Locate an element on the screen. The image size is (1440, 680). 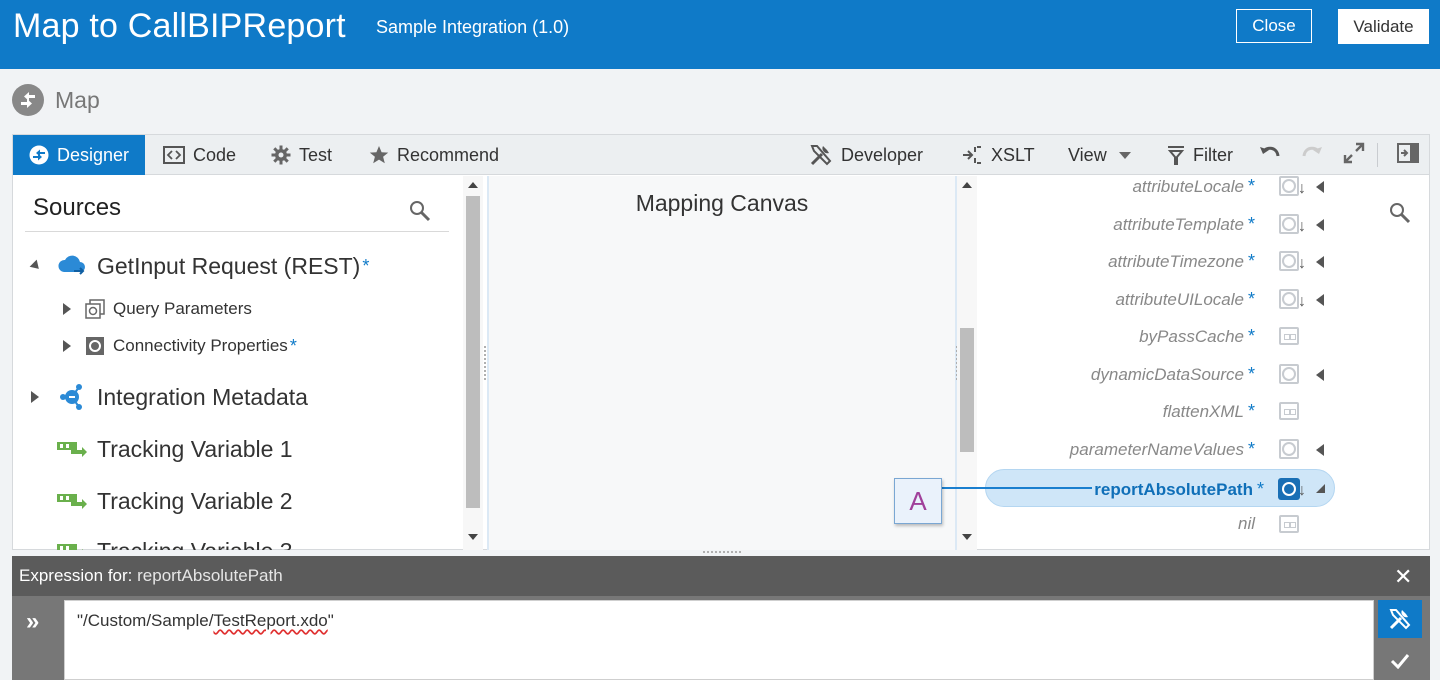
expression-builder-button is located at coordinates (1400, 619).